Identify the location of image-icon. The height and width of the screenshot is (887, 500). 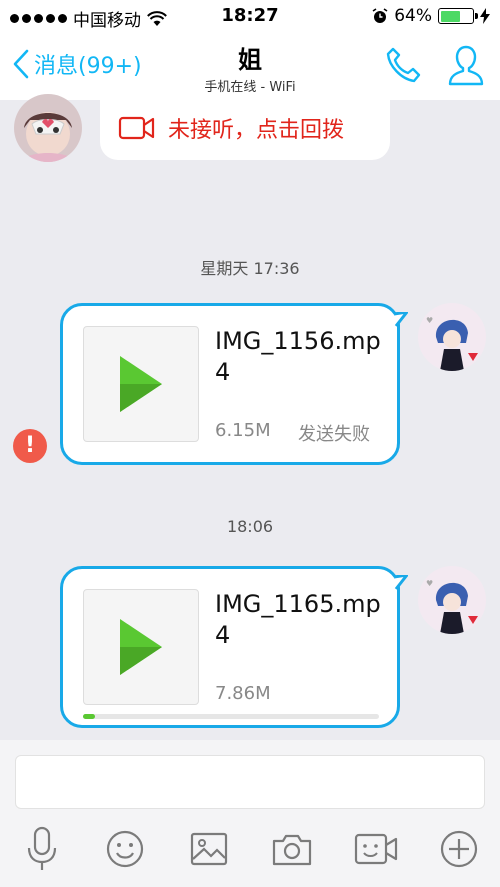
(209, 849).